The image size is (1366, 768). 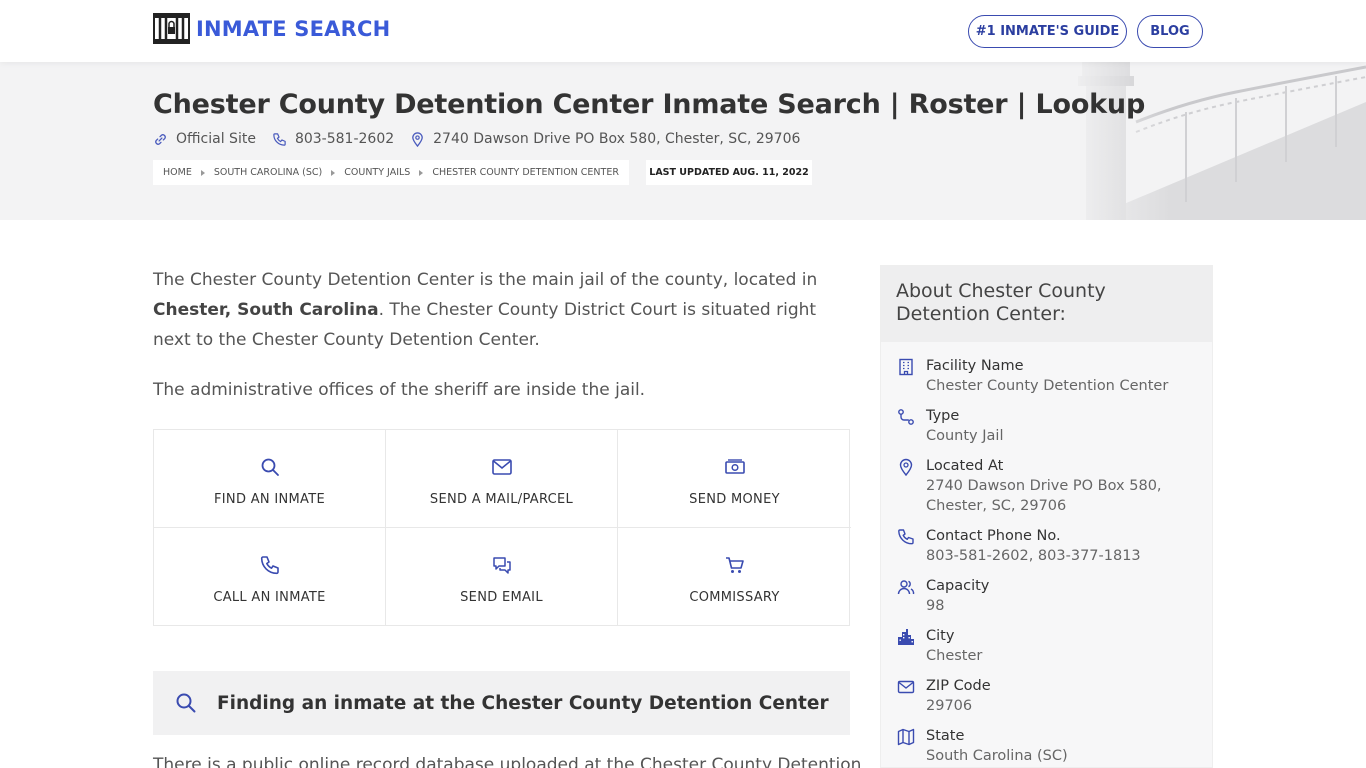 I want to click on find-inmate-action: FIND AN INMATE, so click(x=270, y=479).